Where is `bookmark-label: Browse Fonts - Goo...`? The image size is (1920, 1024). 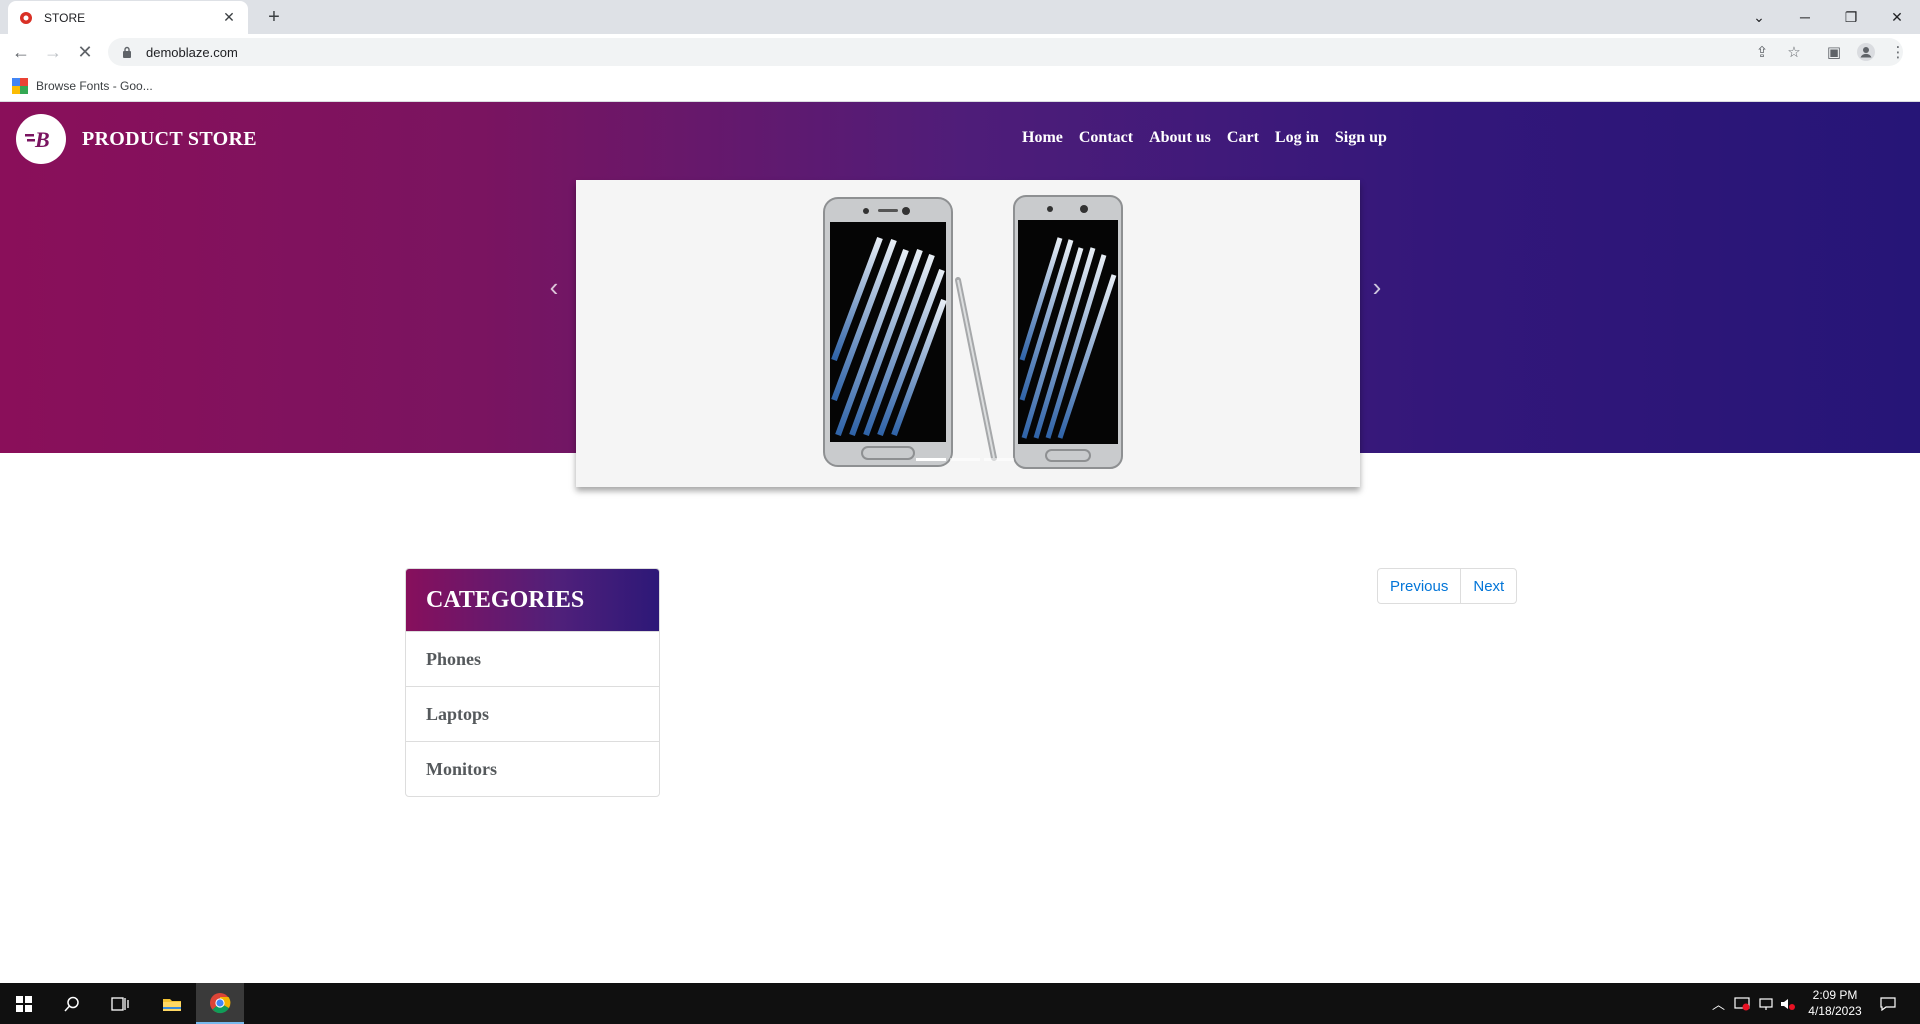
bookmark-label: Browse Fonts - Goo... is located at coordinates (94, 86).